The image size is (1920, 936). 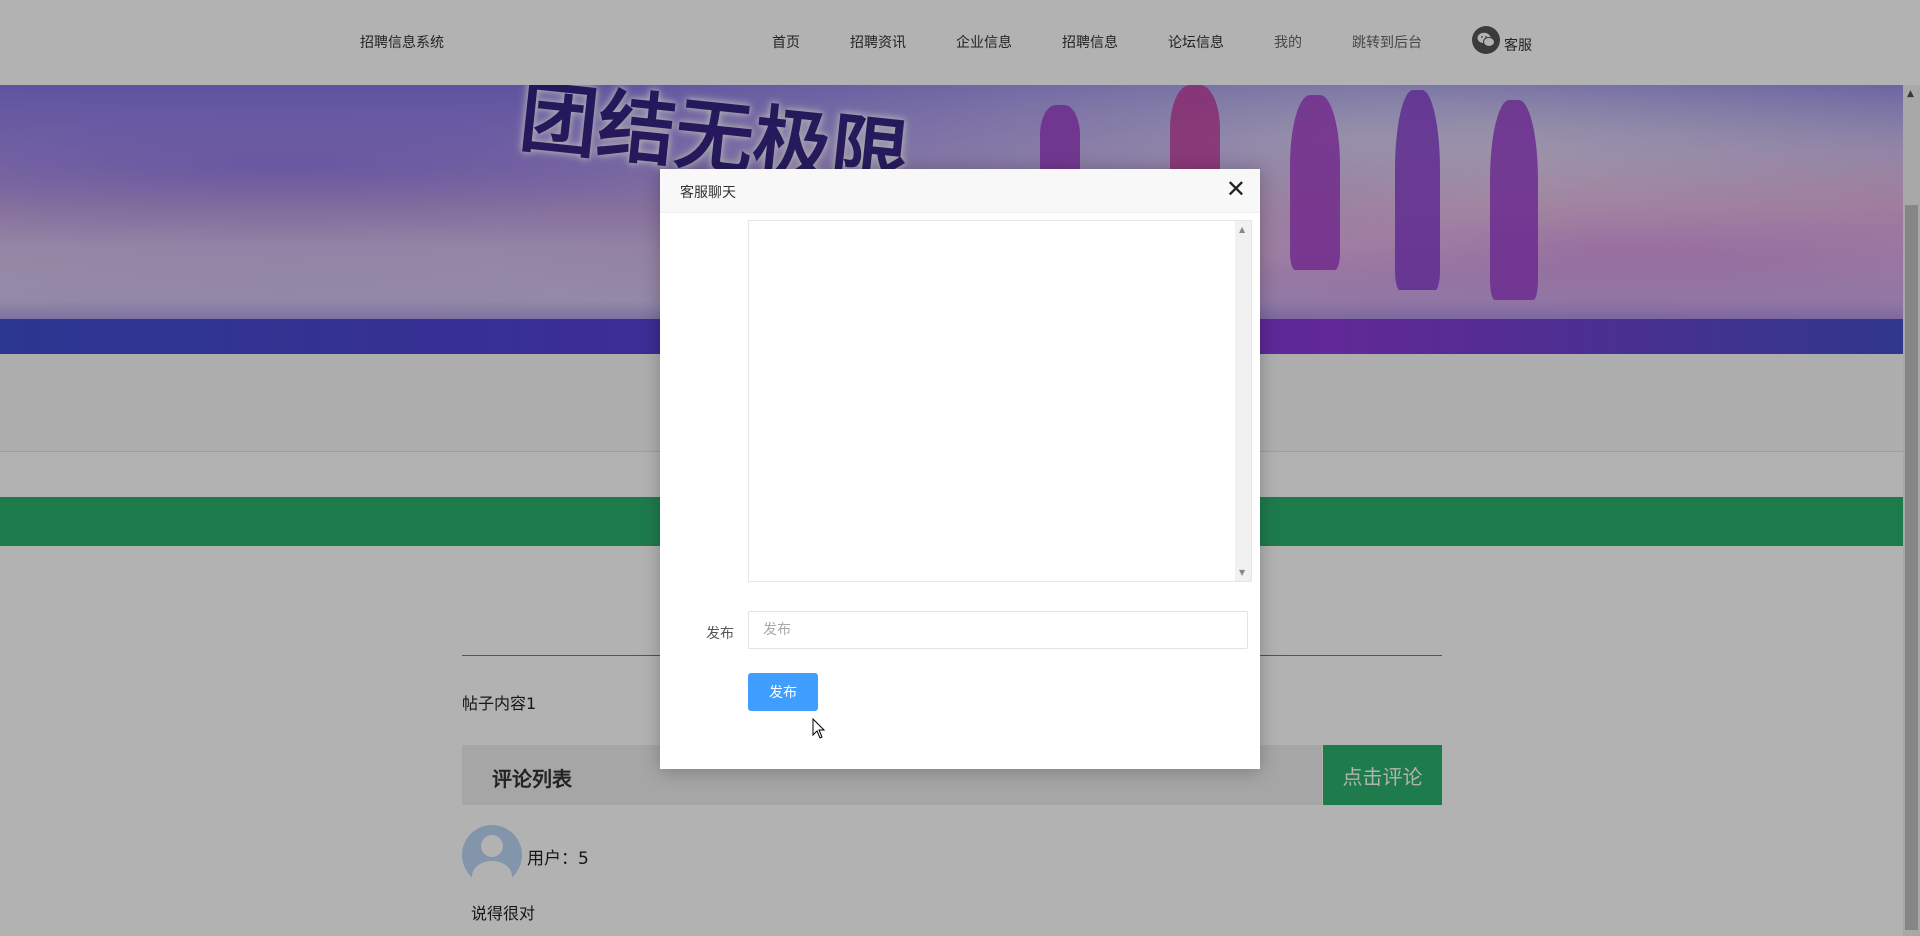 I want to click on publish-input, so click(x=998, y=630).